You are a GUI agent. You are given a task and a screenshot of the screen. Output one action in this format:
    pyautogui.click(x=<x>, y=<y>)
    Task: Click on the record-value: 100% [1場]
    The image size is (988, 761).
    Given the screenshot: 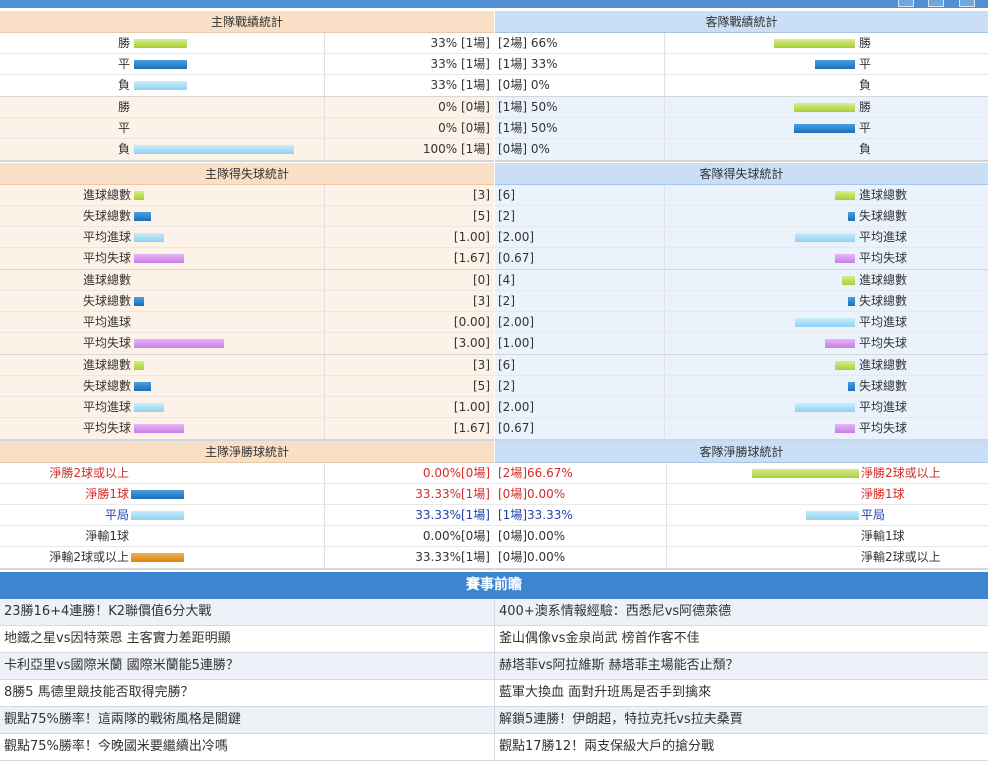 What is the action you would take?
    pyautogui.click(x=456, y=149)
    